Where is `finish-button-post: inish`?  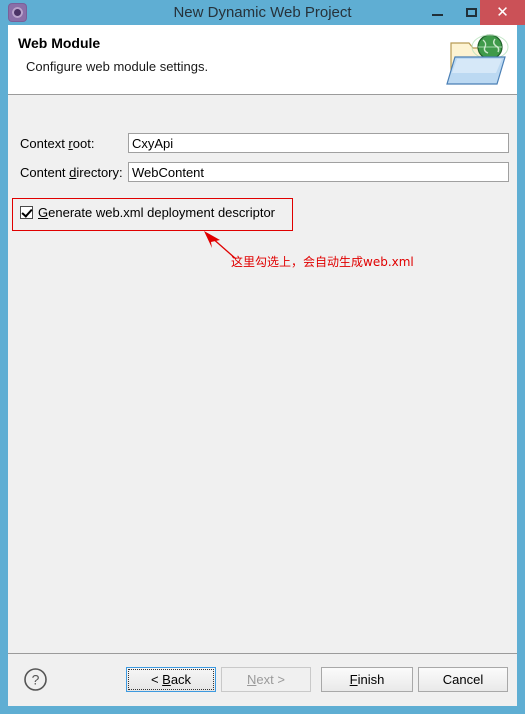 finish-button-post: inish is located at coordinates (371, 679).